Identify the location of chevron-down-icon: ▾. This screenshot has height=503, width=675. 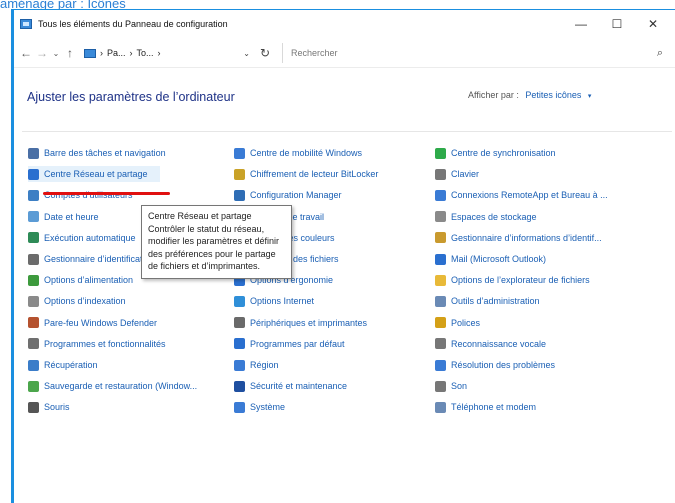
(590, 96).